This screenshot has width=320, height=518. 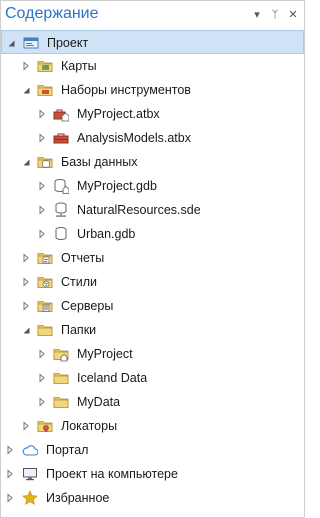 I want to click on close-button: ✕, so click(x=293, y=15).